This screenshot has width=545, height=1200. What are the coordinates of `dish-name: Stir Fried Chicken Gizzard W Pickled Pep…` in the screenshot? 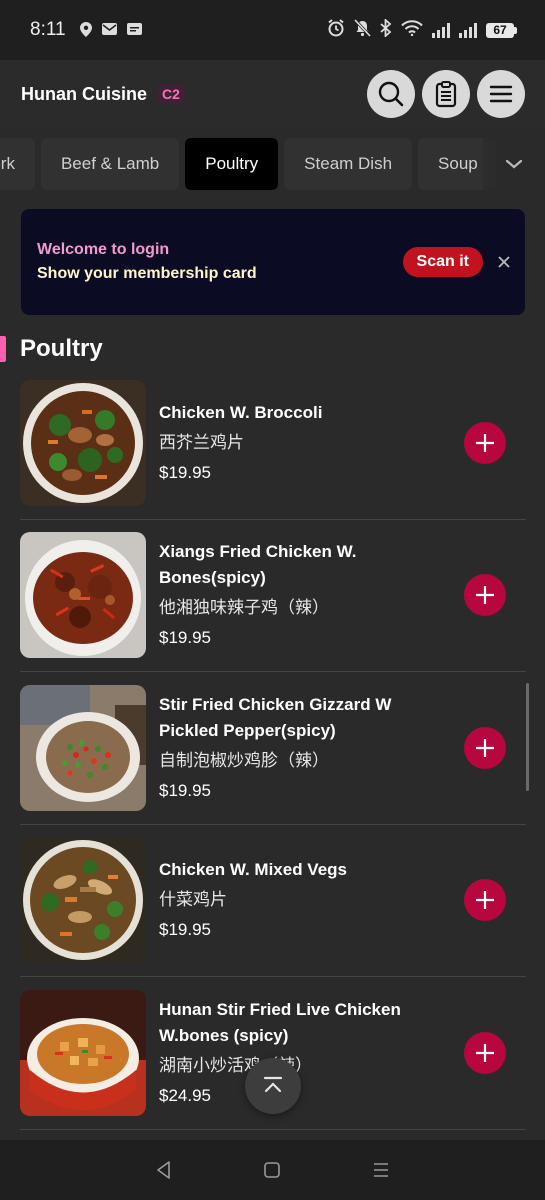 It's located at (275, 717).